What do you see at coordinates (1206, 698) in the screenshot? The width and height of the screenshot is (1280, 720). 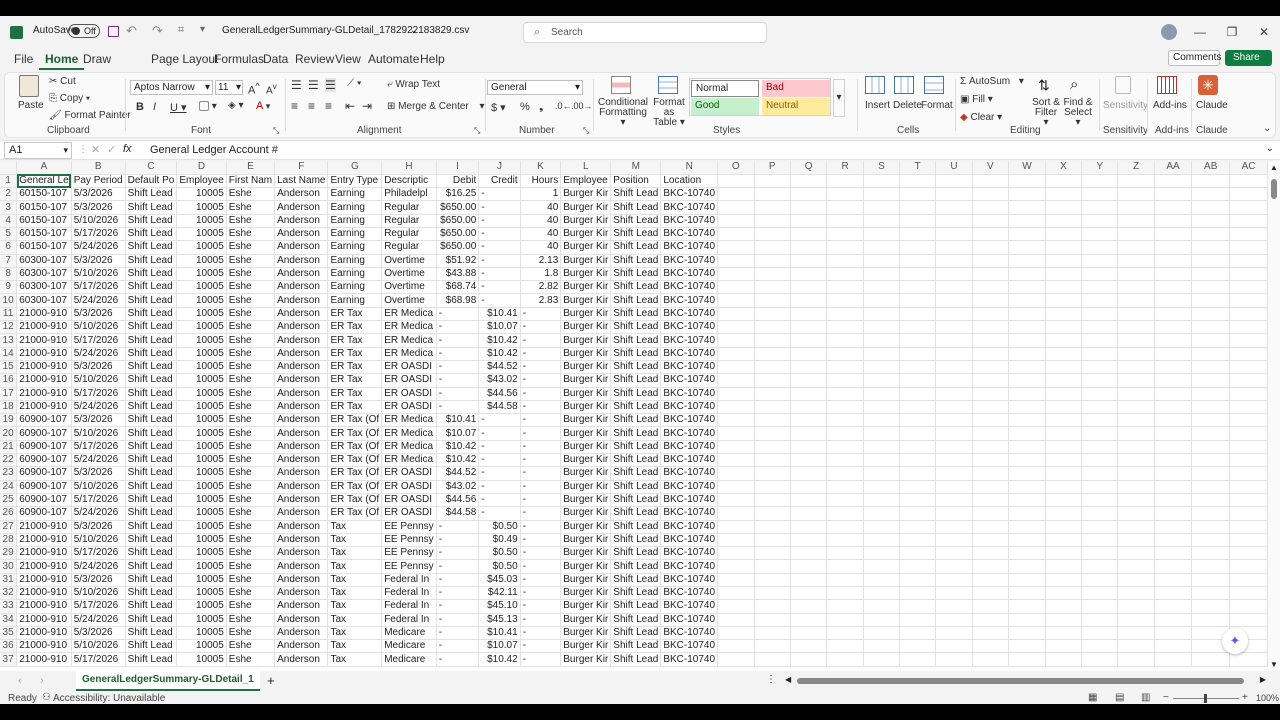 I see `zoom-slider` at bounding box center [1206, 698].